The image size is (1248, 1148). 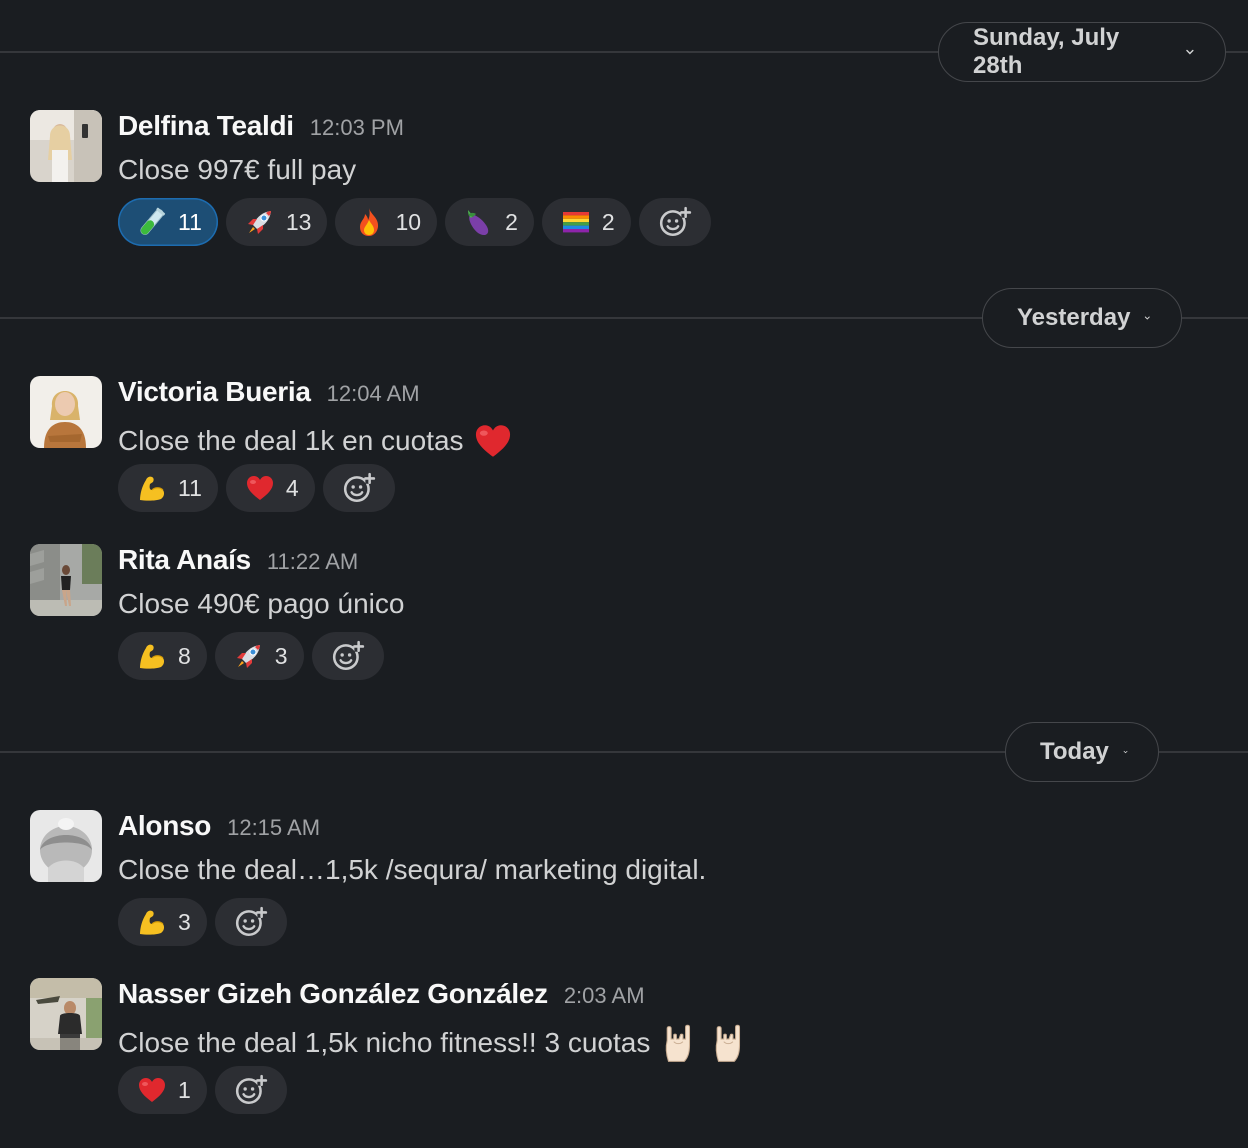 What do you see at coordinates (479, 222) in the screenshot?
I see `eggplant-icon` at bounding box center [479, 222].